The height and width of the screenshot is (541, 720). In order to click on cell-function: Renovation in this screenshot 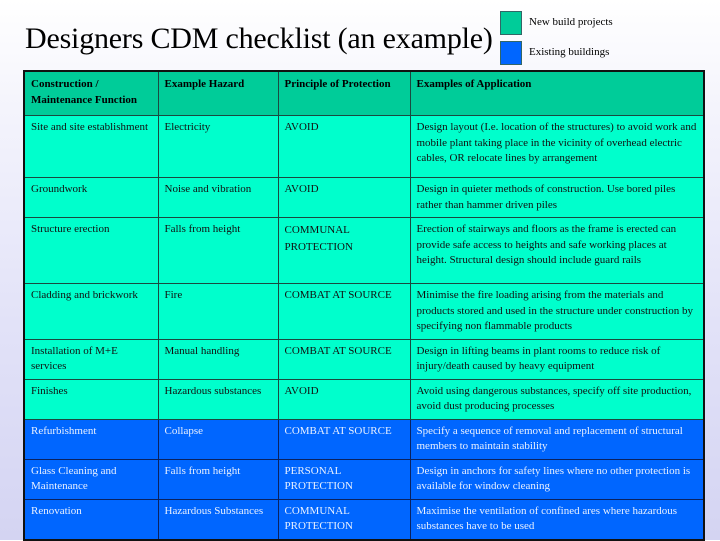, I will do `click(91, 519)`.